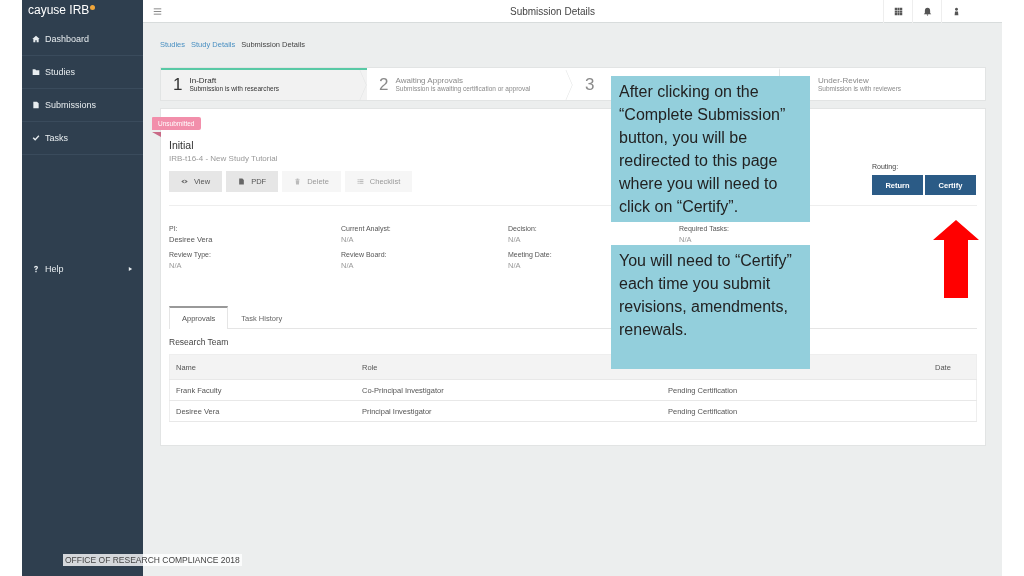 Image resolution: width=1024 pixels, height=576 pixels. Describe the element at coordinates (36, 39) in the screenshot. I see `home-icon` at that location.